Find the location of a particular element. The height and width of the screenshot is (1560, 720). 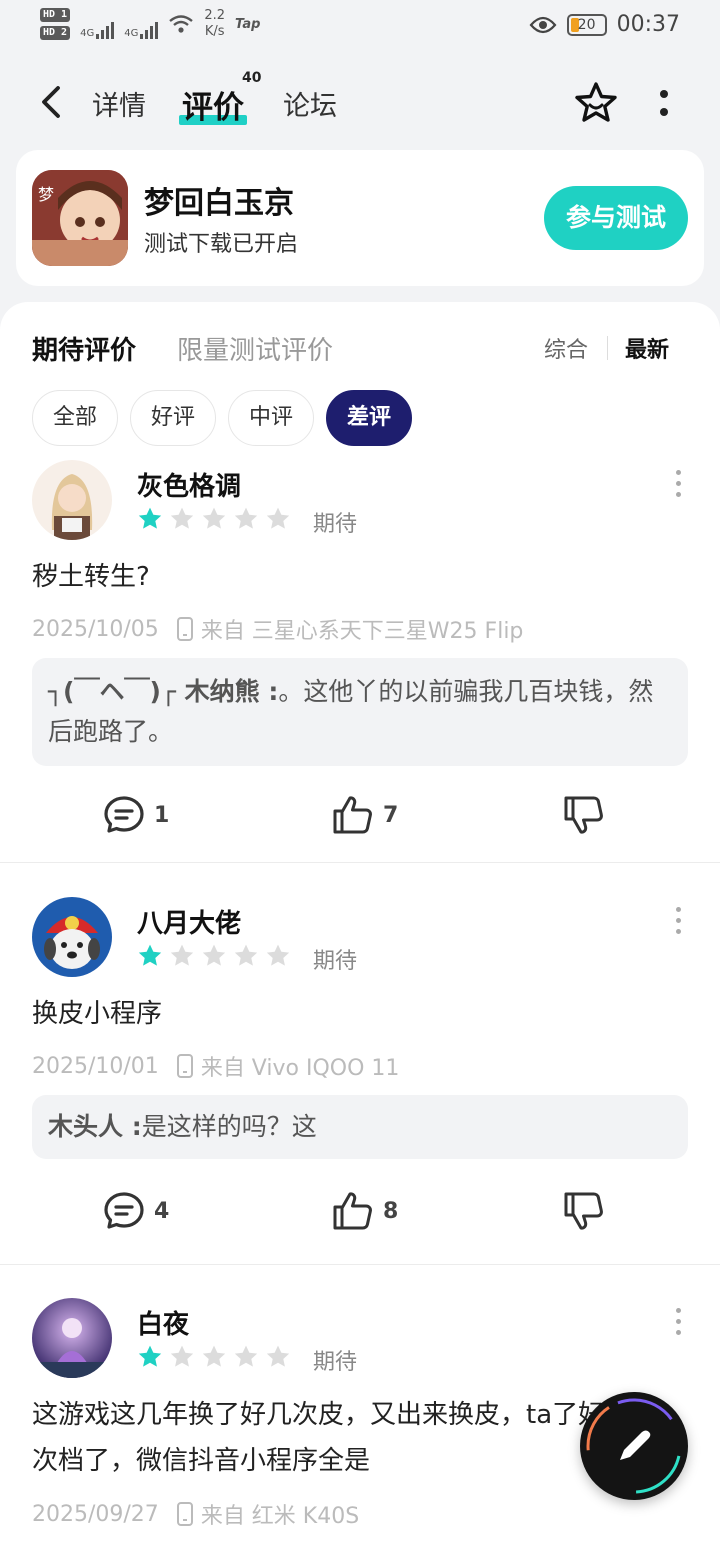

thumbs-down-icon is located at coordinates (583, 1211).